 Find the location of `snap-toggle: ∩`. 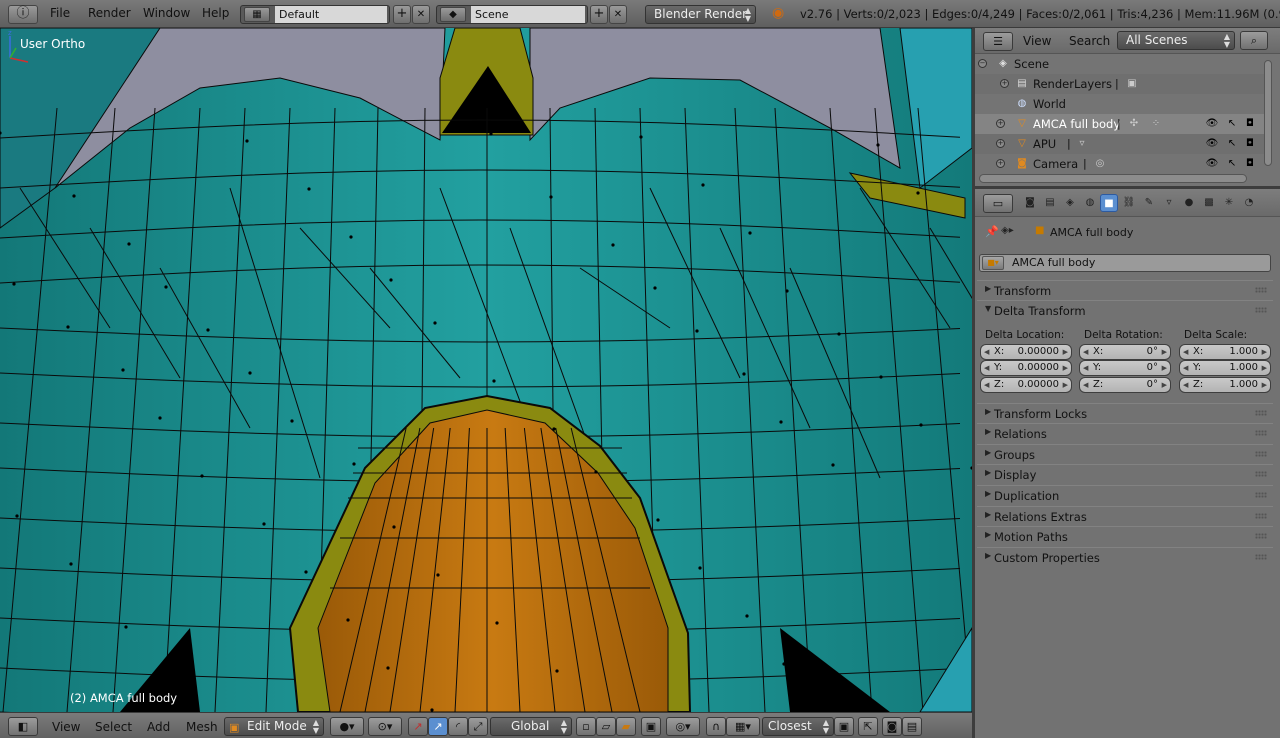

snap-toggle: ∩ is located at coordinates (716, 726).